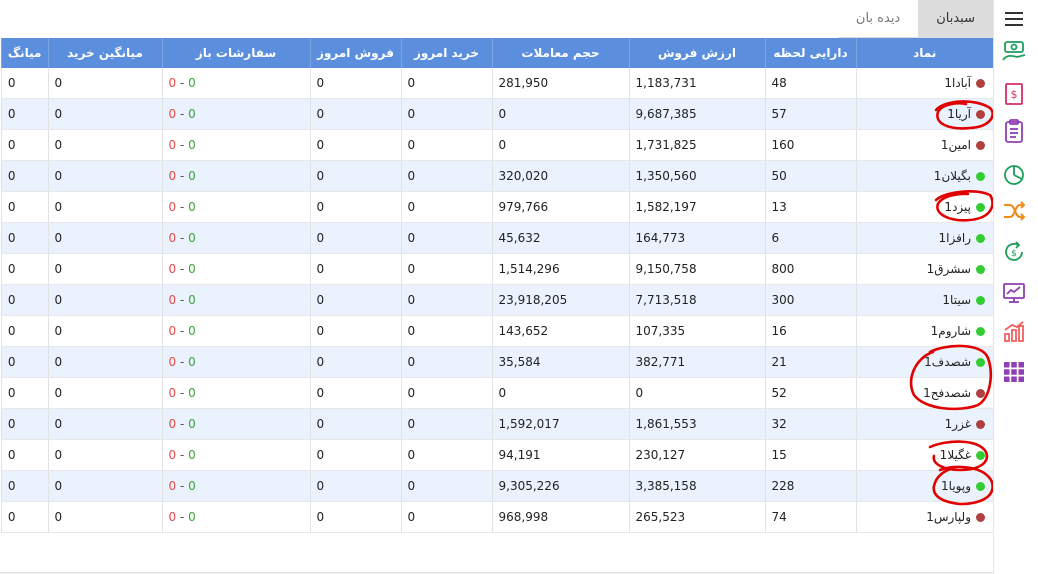 Image resolution: width=1038 pixels, height=574 pixels. I want to click on cell-symbol: شاروم1, so click(924, 331).